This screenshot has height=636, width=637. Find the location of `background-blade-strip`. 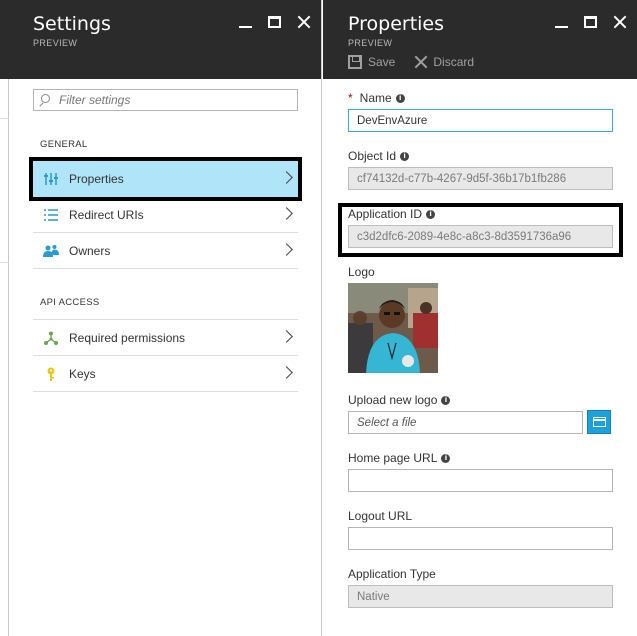

background-blade-strip is located at coordinates (4, 318).